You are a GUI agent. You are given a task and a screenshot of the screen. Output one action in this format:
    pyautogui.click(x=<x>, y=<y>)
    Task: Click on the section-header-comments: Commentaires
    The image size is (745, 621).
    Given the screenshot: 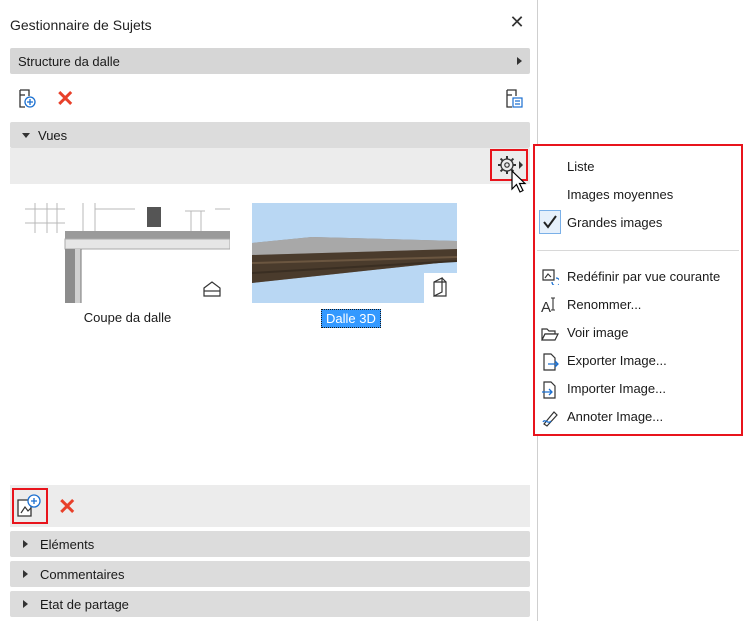 What is the action you would take?
    pyautogui.click(x=270, y=574)
    